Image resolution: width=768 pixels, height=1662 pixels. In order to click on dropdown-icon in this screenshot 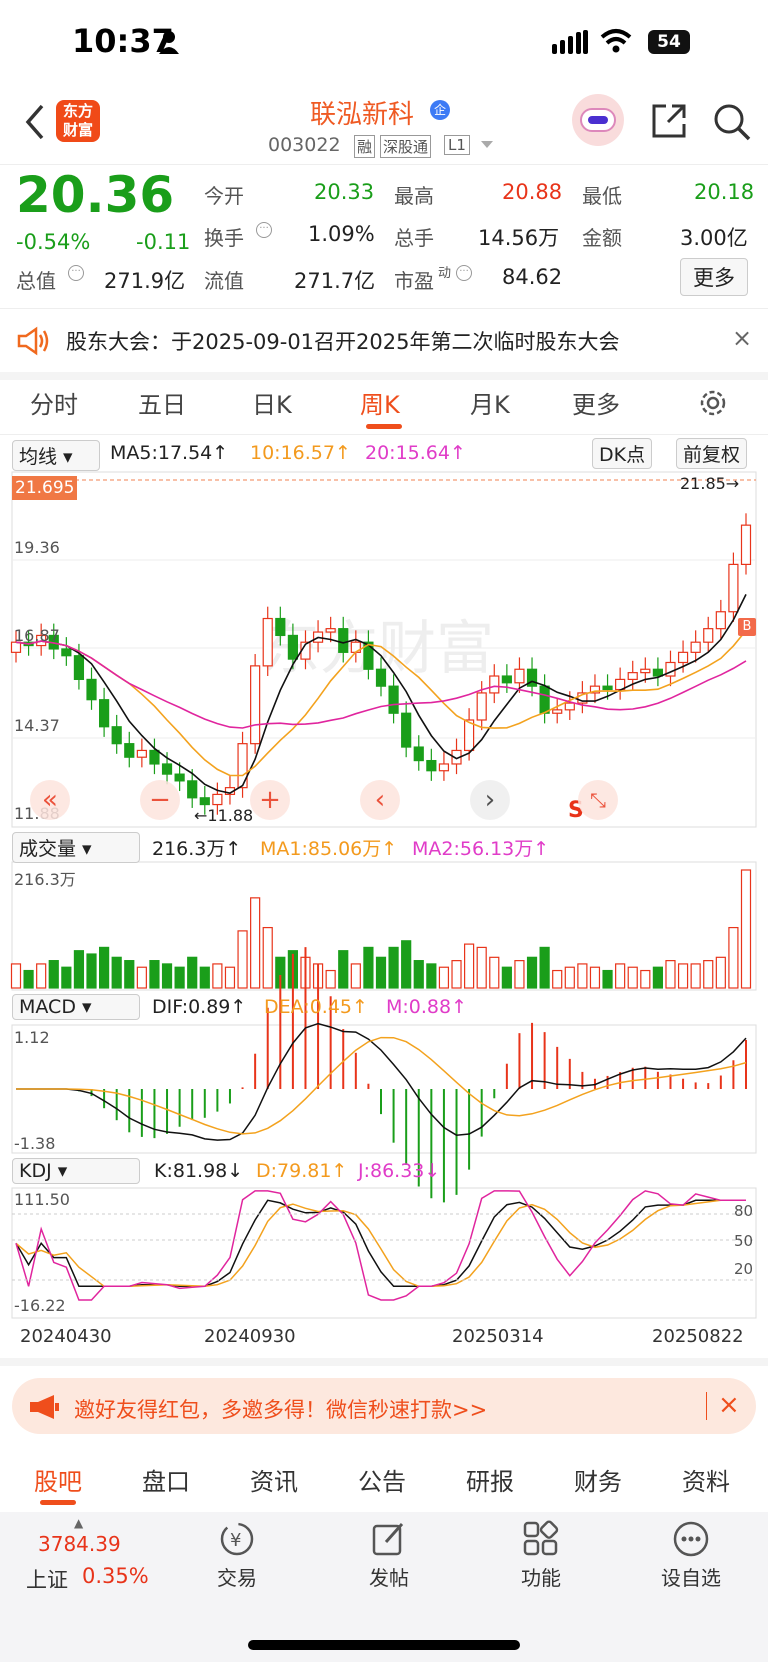, I will do `click(487, 145)`.